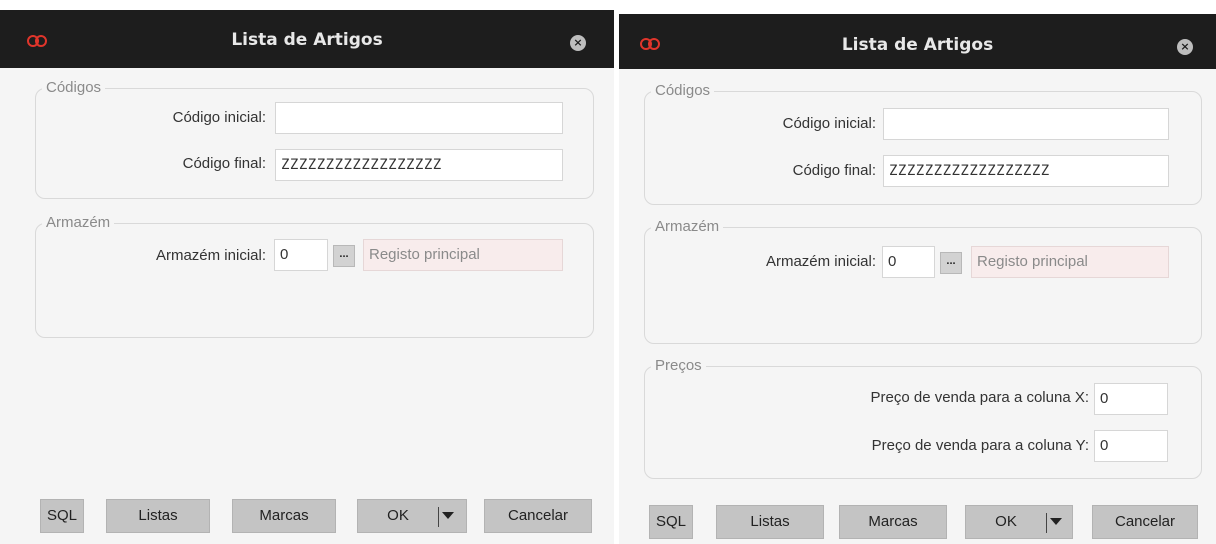  Describe the element at coordinates (1131, 446) in the screenshot. I see `preco-y-input: 0` at that location.